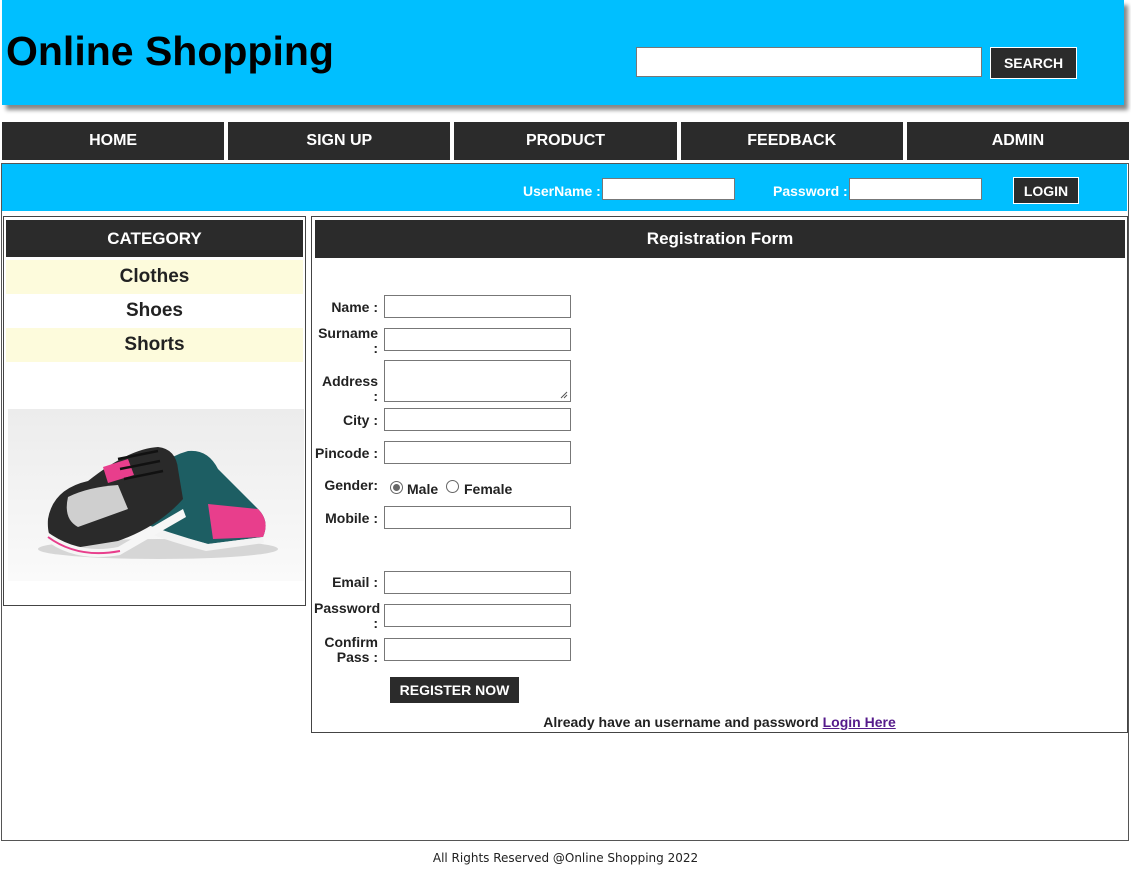  I want to click on email-label: Email :, so click(355, 582).